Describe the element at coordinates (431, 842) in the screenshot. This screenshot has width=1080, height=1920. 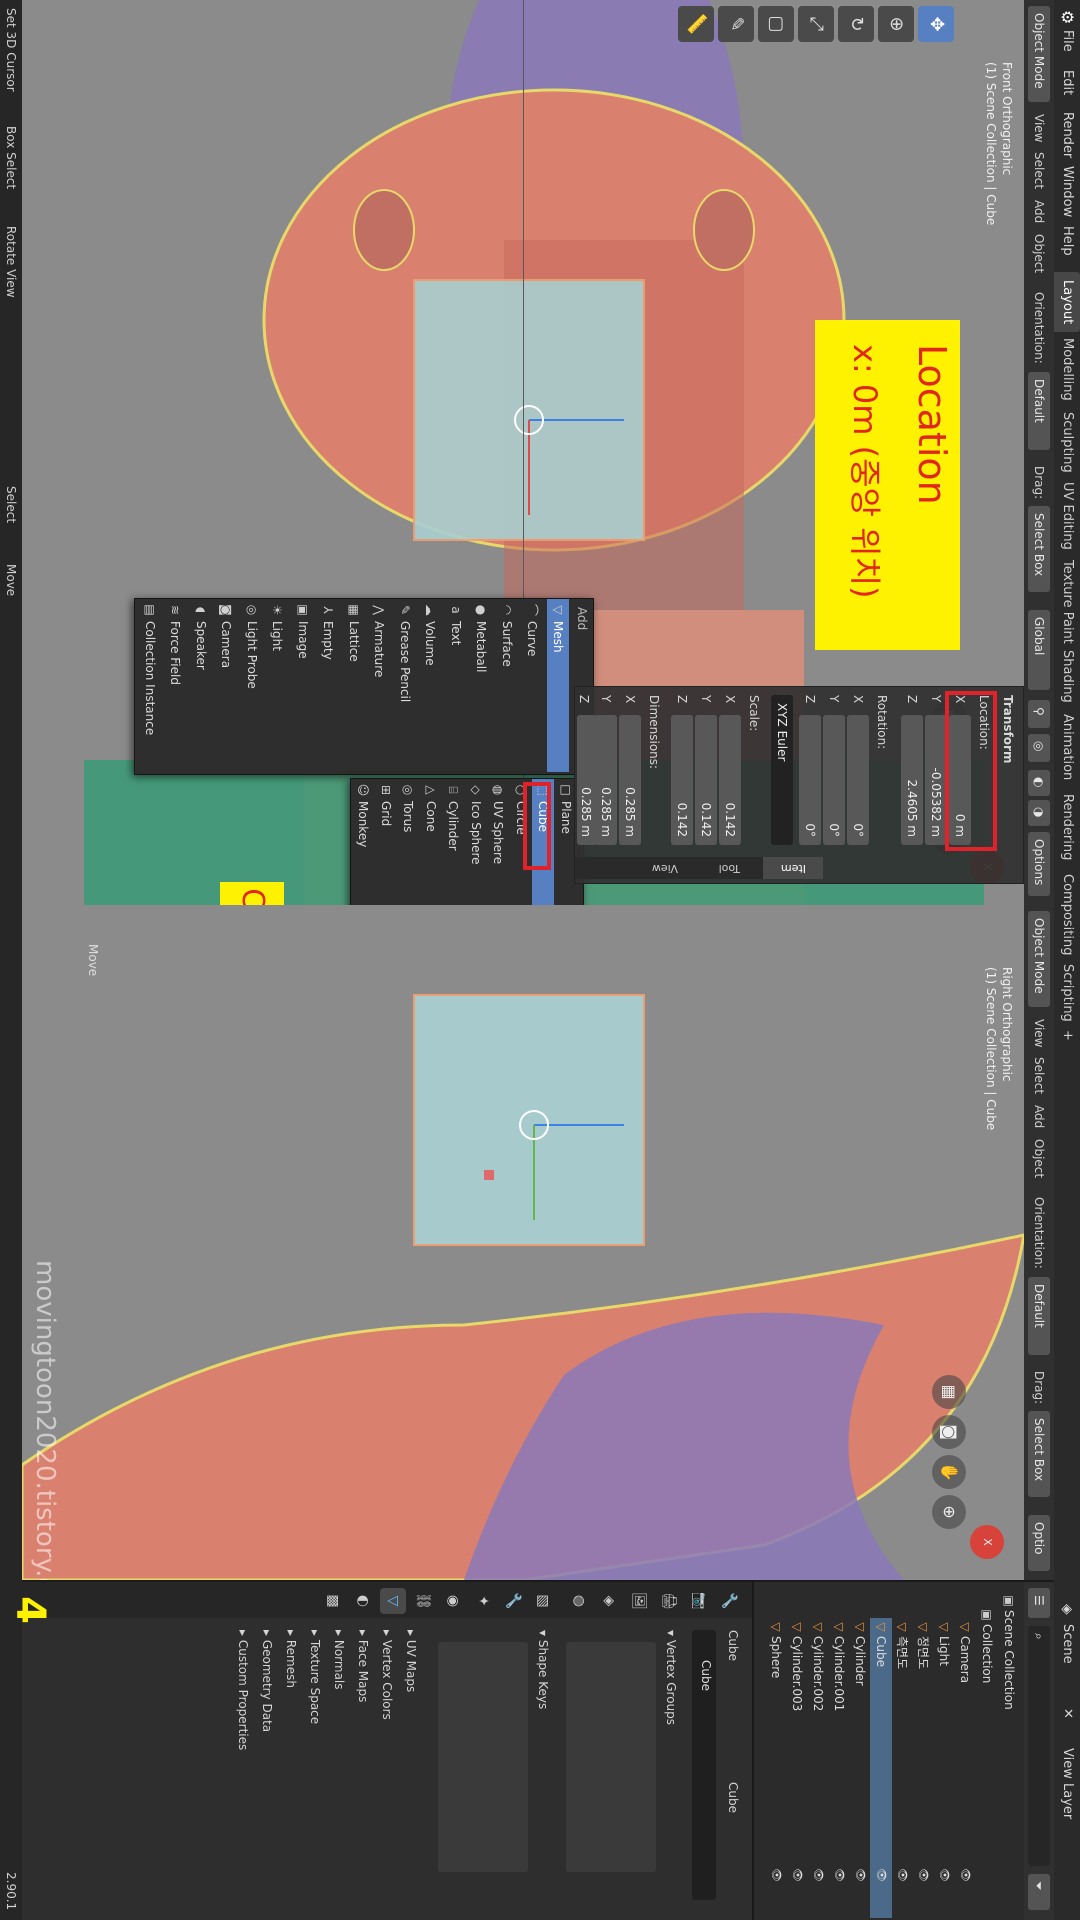
I see `mesh-item-cone: △ Cone` at that location.